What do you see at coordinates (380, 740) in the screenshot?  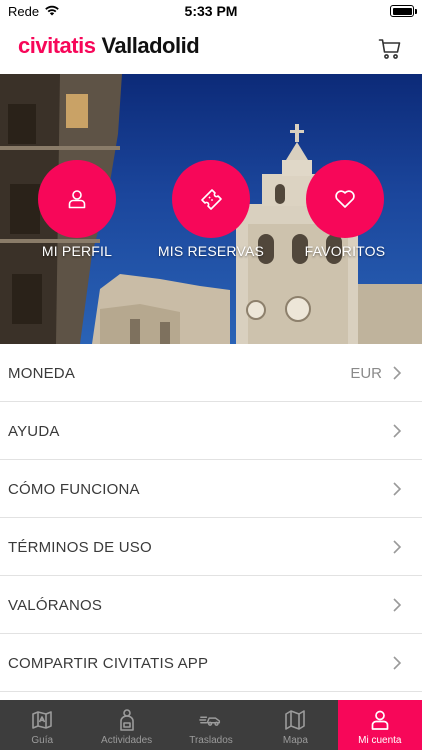 I see `tab-label: Mi cuenta` at bounding box center [380, 740].